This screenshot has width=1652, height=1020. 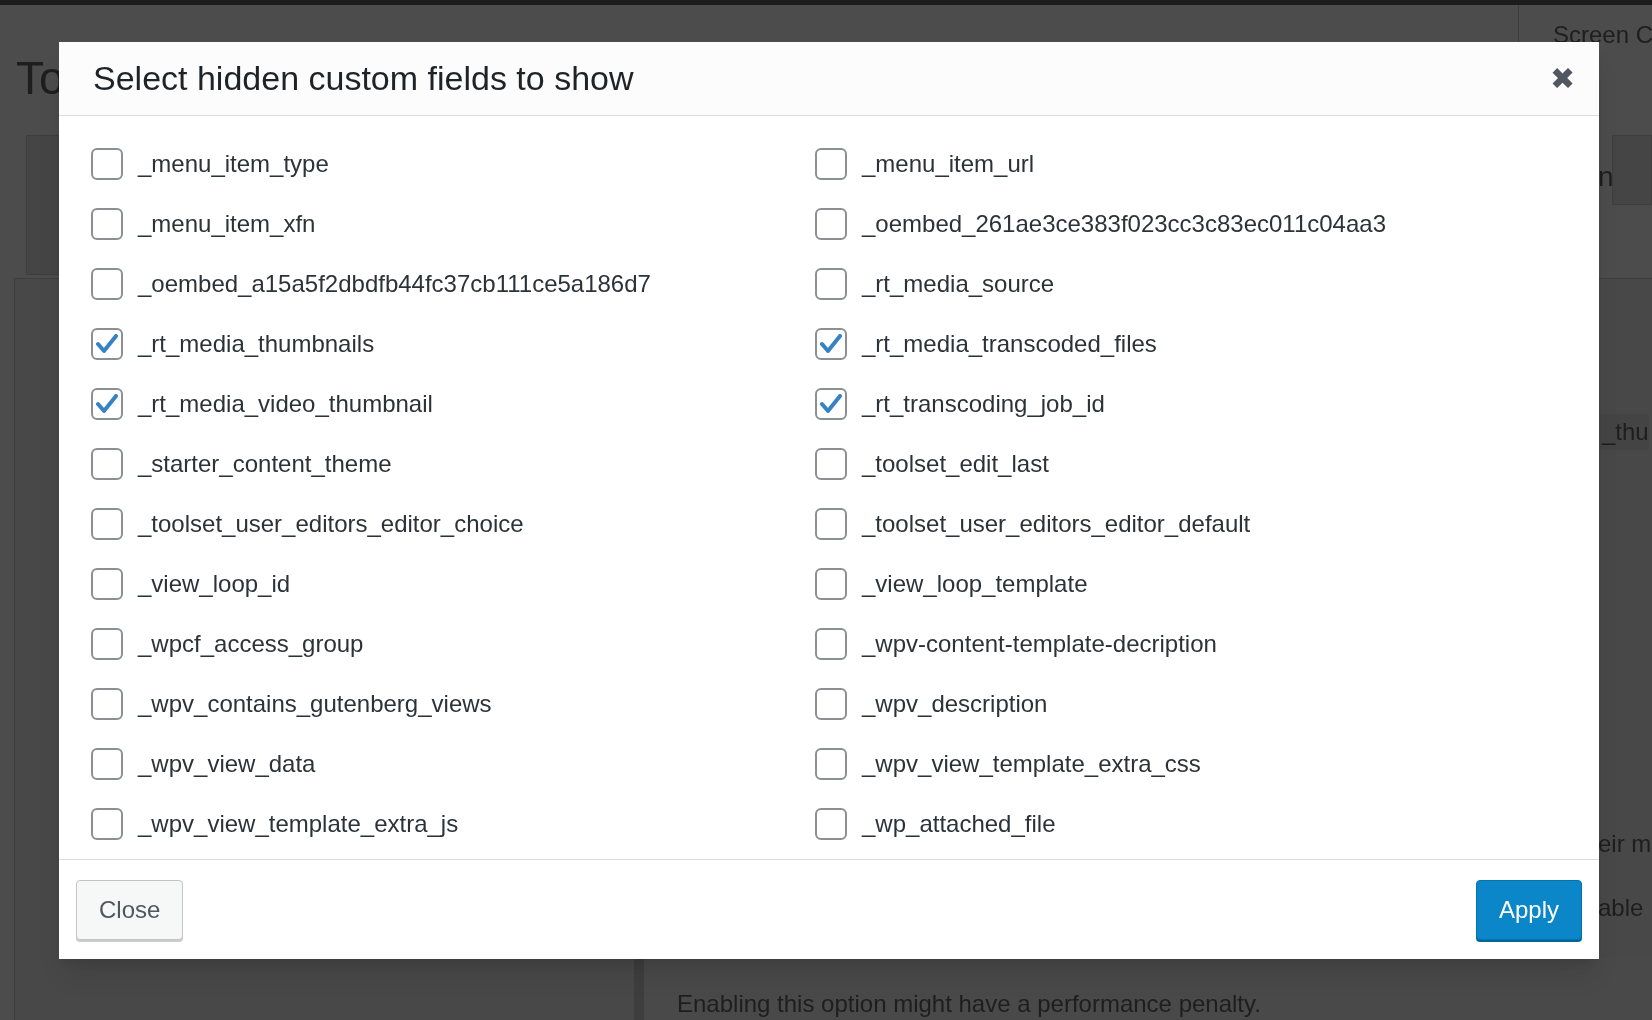 I want to click on field-option: _starter_content_theme, so click(x=429, y=464).